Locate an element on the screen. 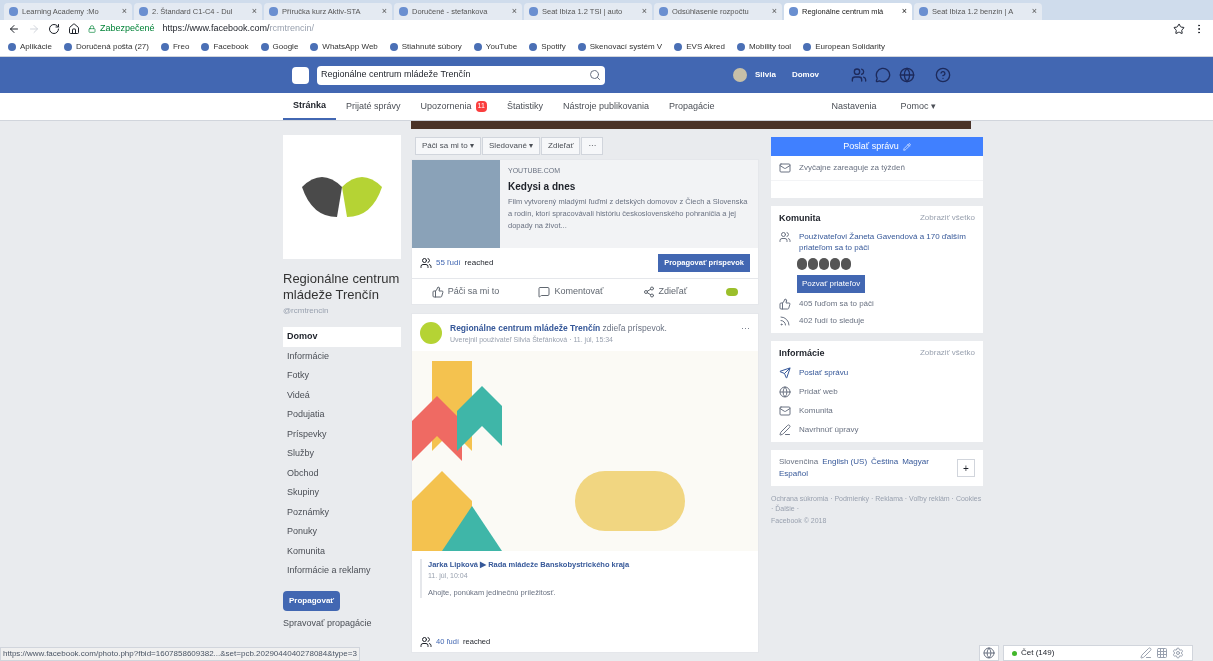 Image resolution: width=1213 pixels, height=661 pixels. search-field: Regionálne centrum mládeže Trenčín is located at coordinates (461, 75).